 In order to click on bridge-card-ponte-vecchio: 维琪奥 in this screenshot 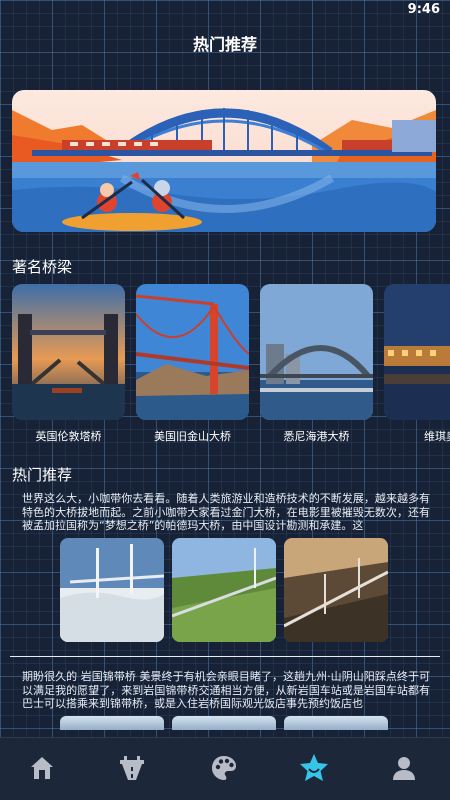, I will do `click(417, 364)`.